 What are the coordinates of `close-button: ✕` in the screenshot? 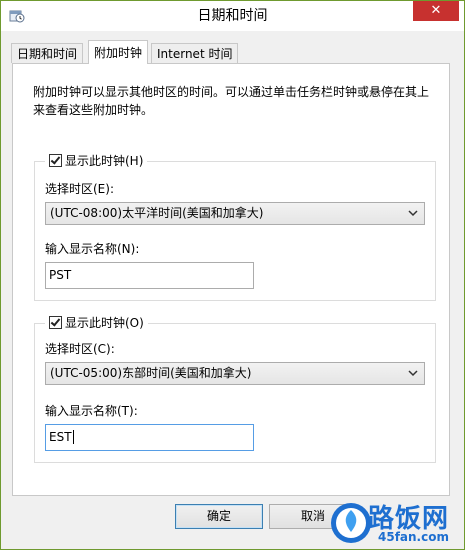 It's located at (436, 11).